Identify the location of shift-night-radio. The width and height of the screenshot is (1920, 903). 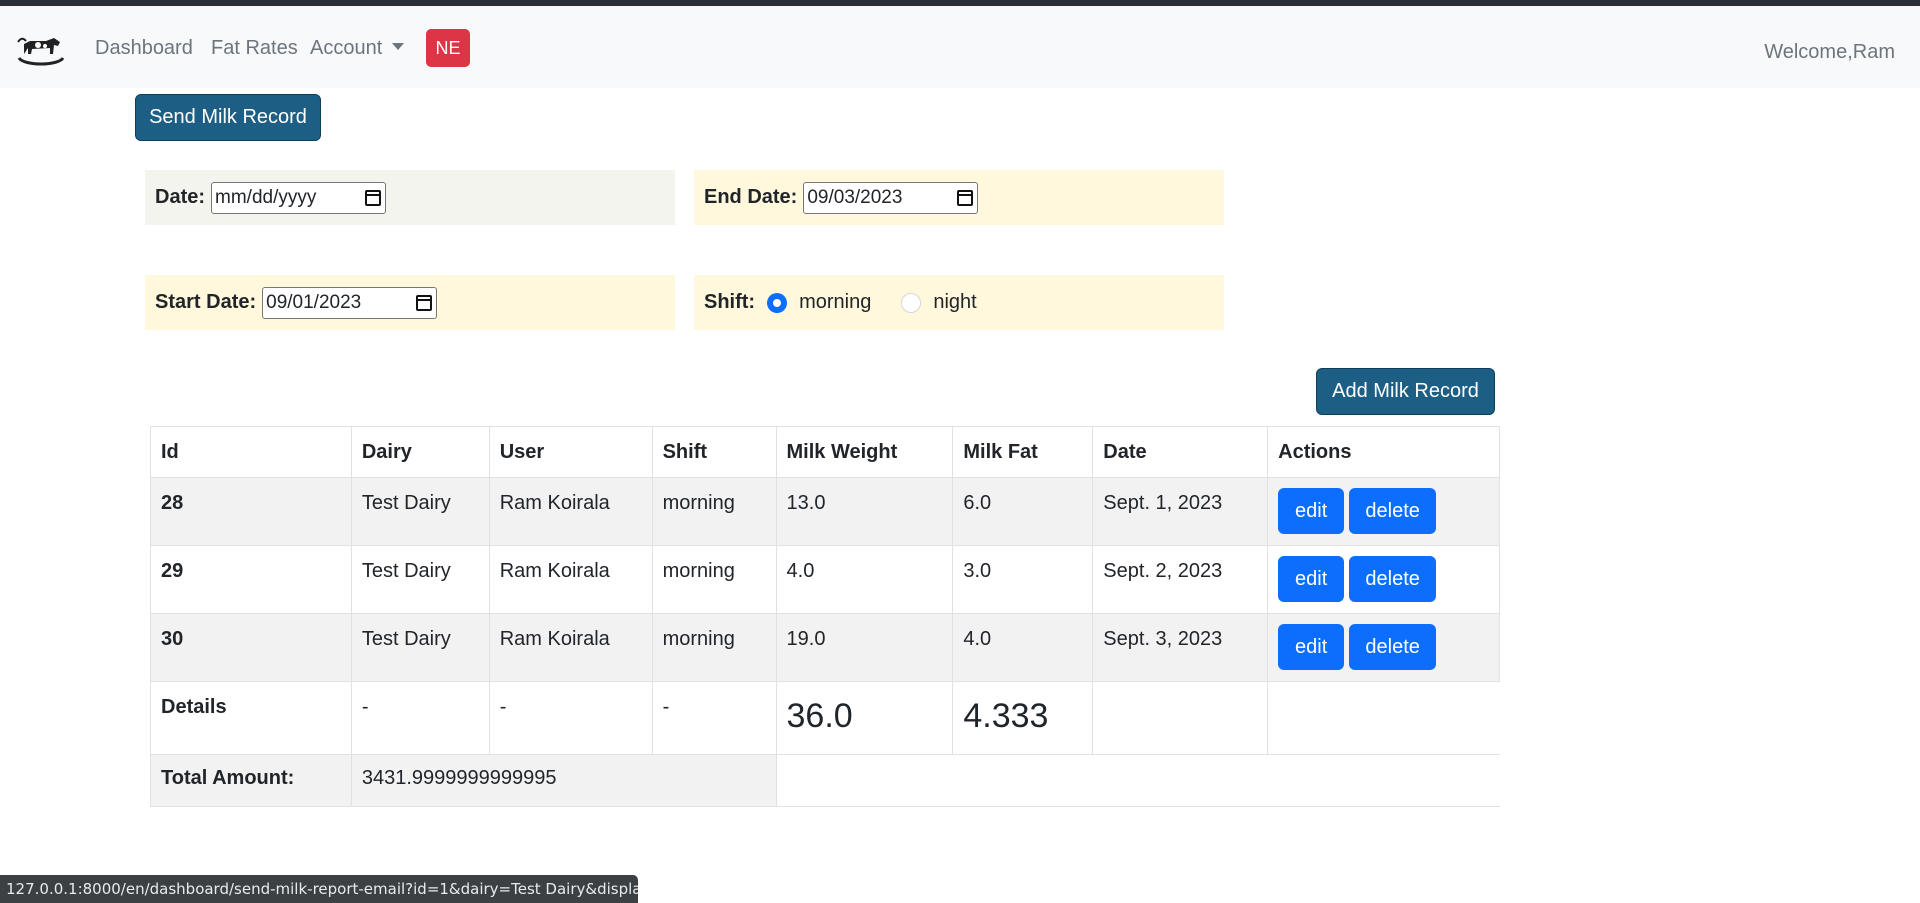
(911, 302).